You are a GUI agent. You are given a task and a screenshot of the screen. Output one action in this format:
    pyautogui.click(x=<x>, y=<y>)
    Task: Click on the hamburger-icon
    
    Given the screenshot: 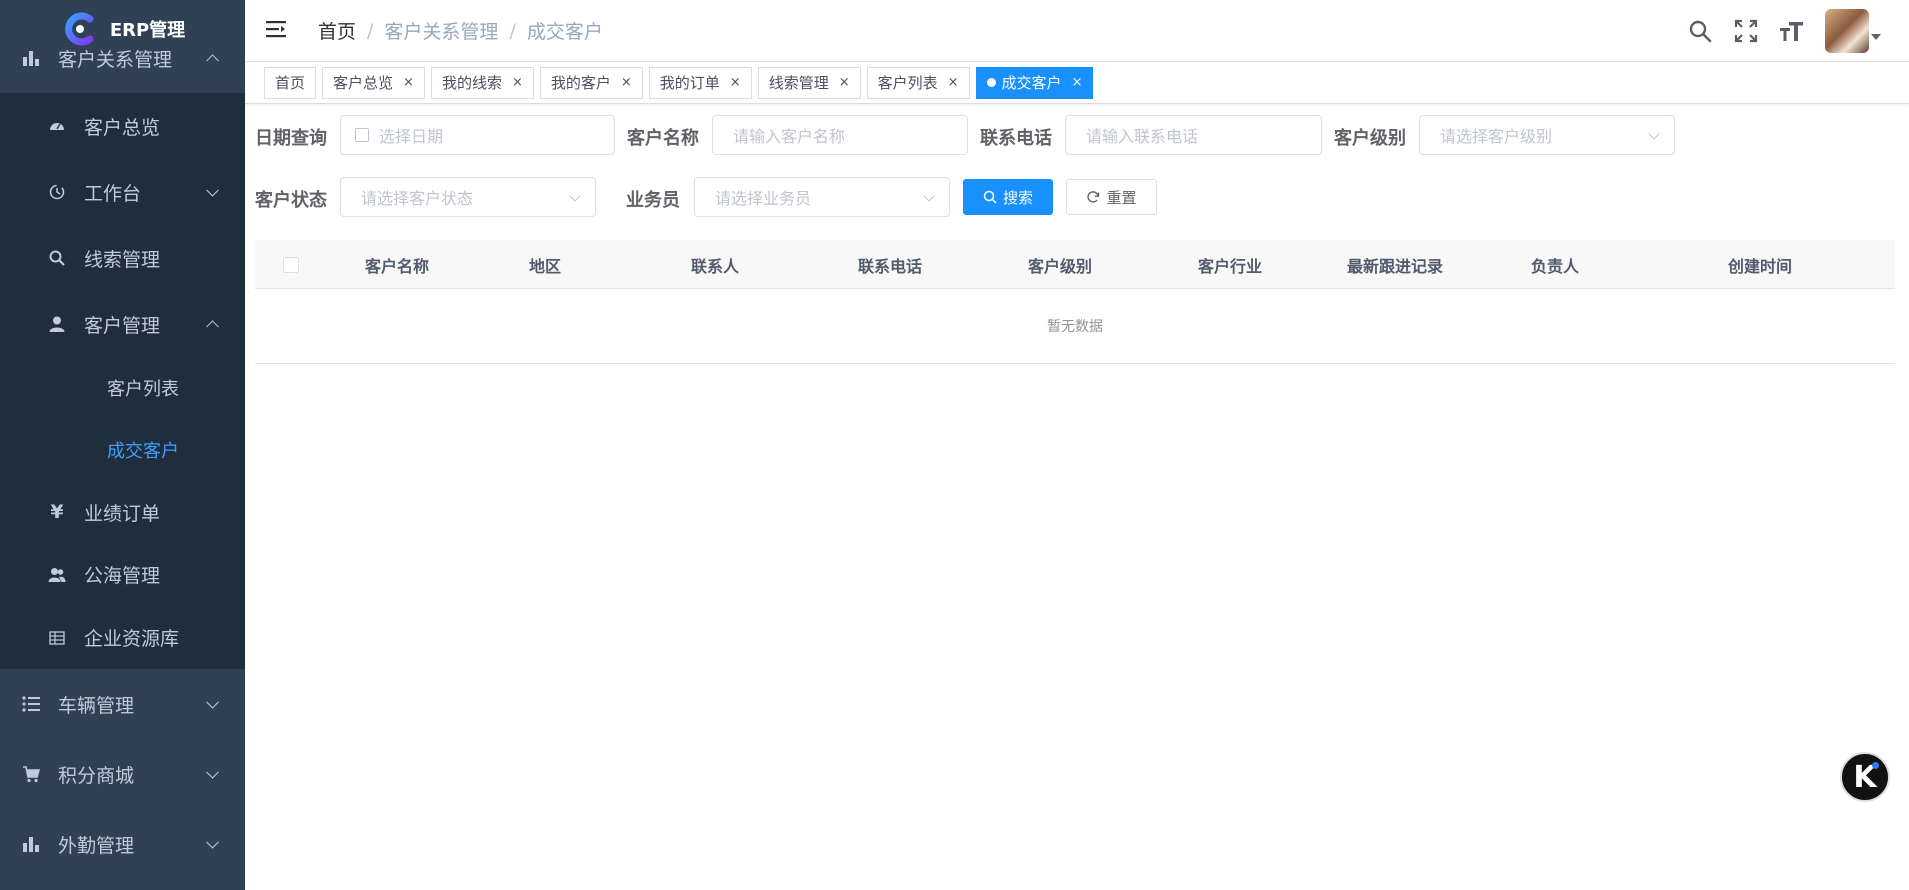 What is the action you would take?
    pyautogui.click(x=278, y=31)
    